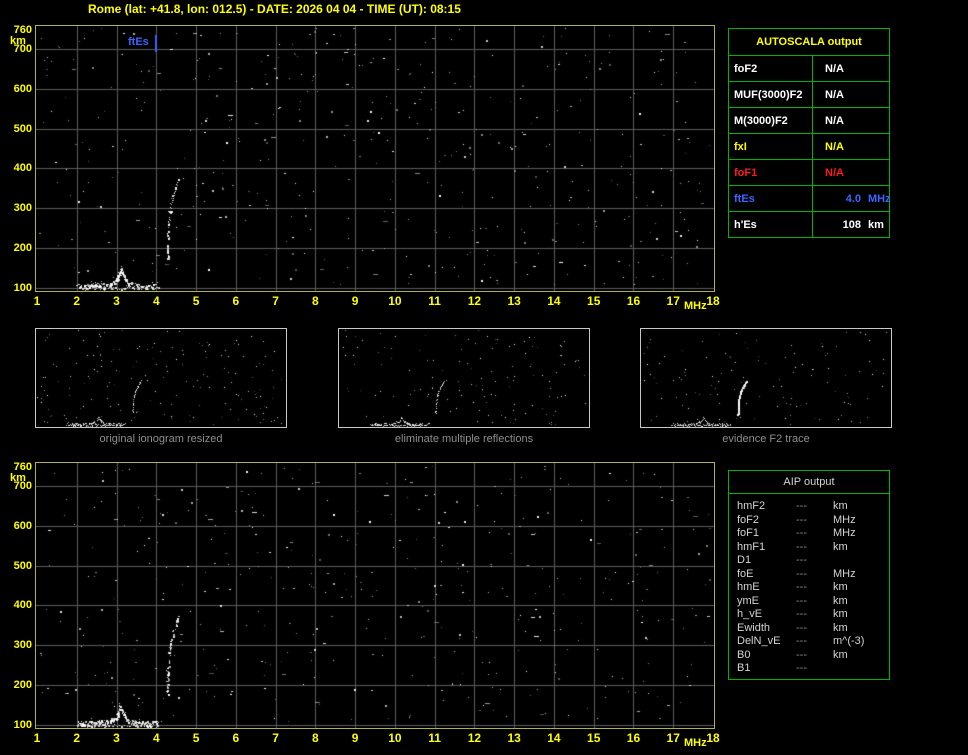  I want to click on autoscala-value-number: 4.0, so click(853, 198).